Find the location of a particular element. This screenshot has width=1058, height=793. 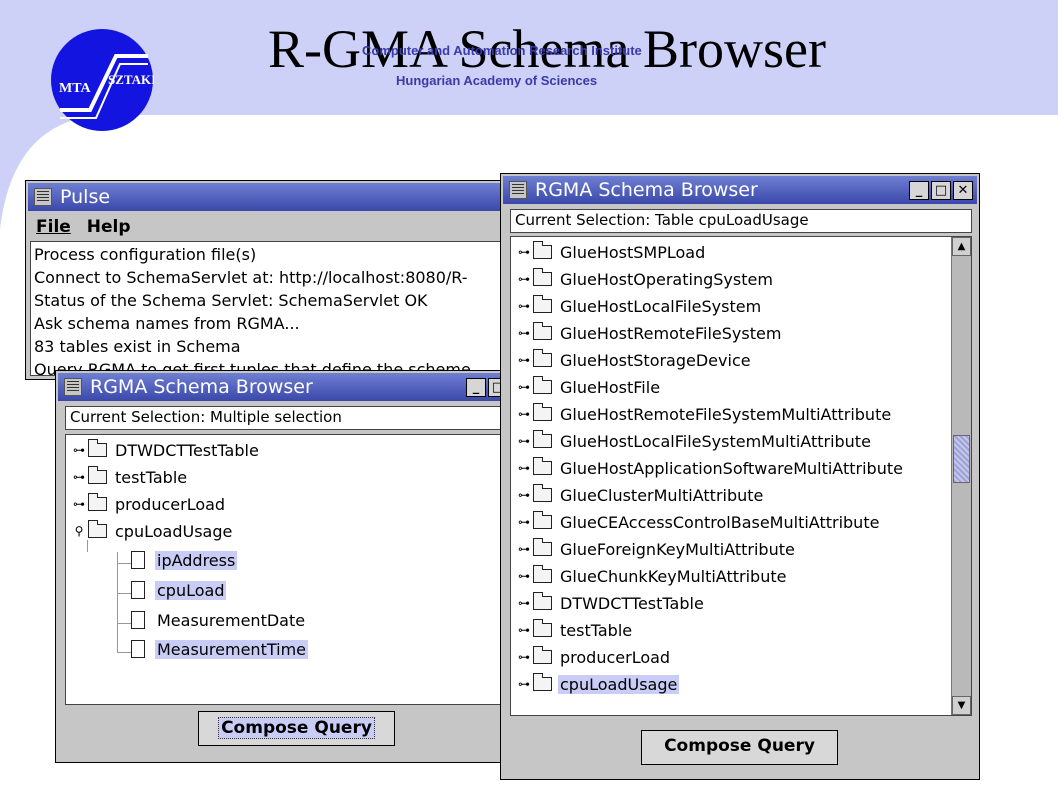

tree-node-table: ⊶ GlueHostStorageDevice is located at coordinates (634, 360).